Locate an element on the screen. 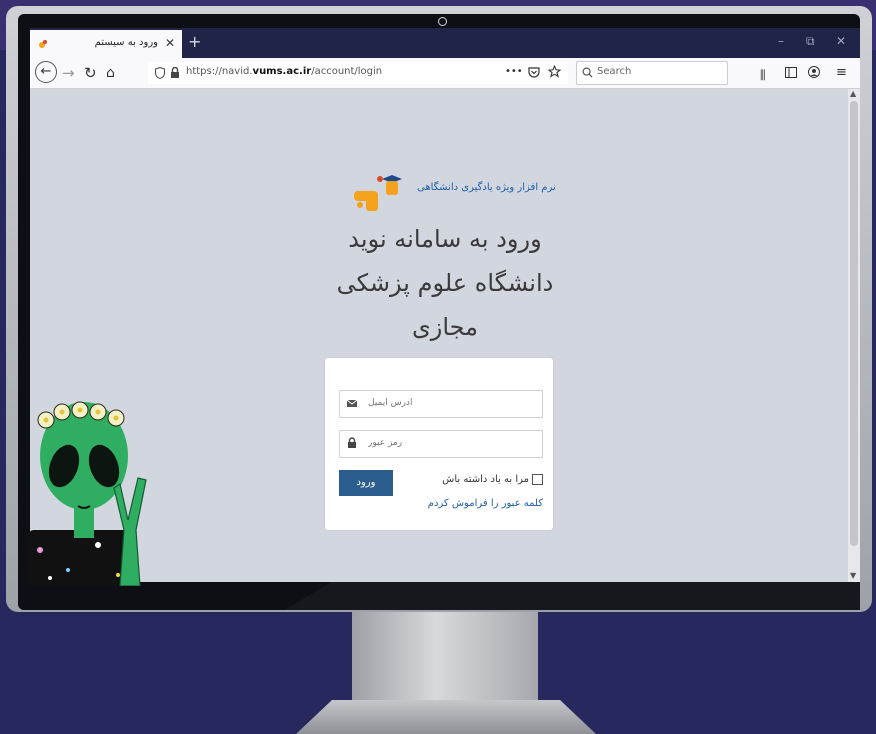  forgot-password-link: کلمه عبور را فراموش کردم is located at coordinates (485, 503).